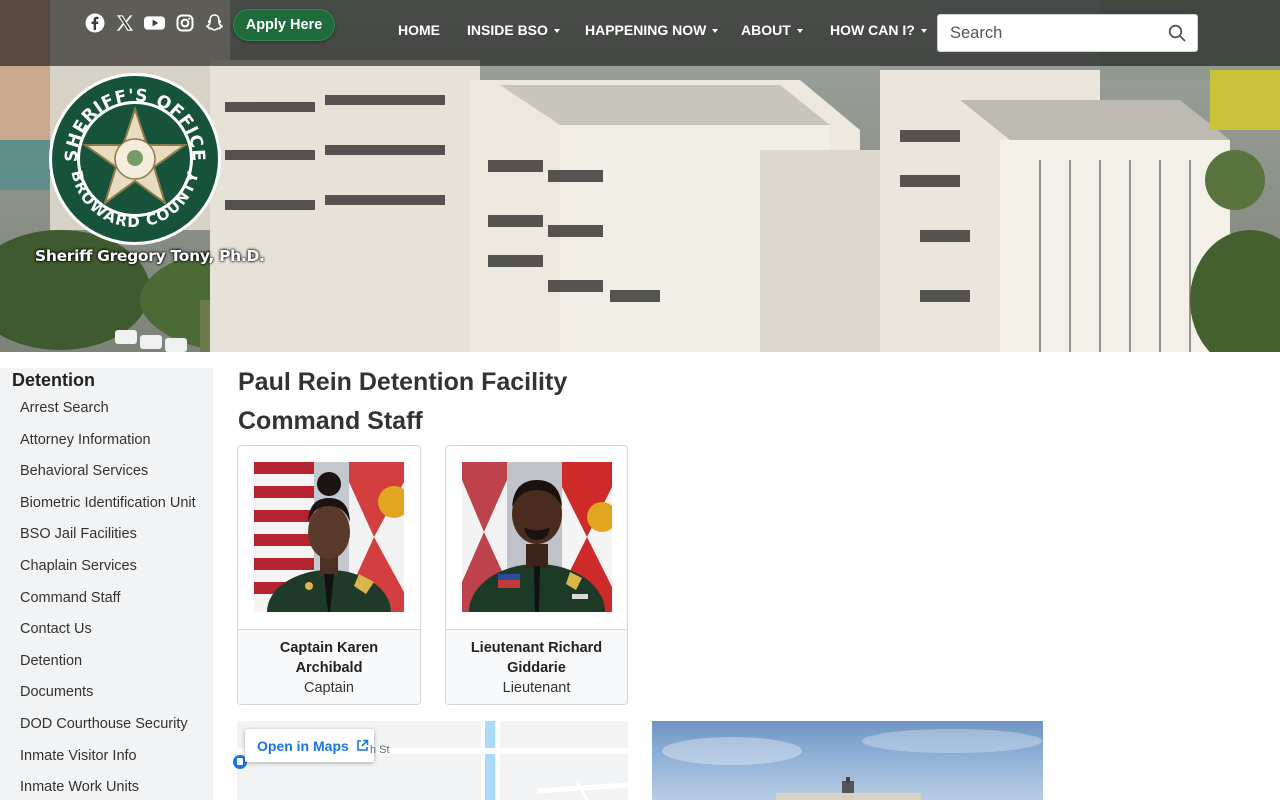 The height and width of the screenshot is (800, 1280). Describe the element at coordinates (108, 669) in the screenshot. I see `sidebar-item-detention: Detention` at that location.